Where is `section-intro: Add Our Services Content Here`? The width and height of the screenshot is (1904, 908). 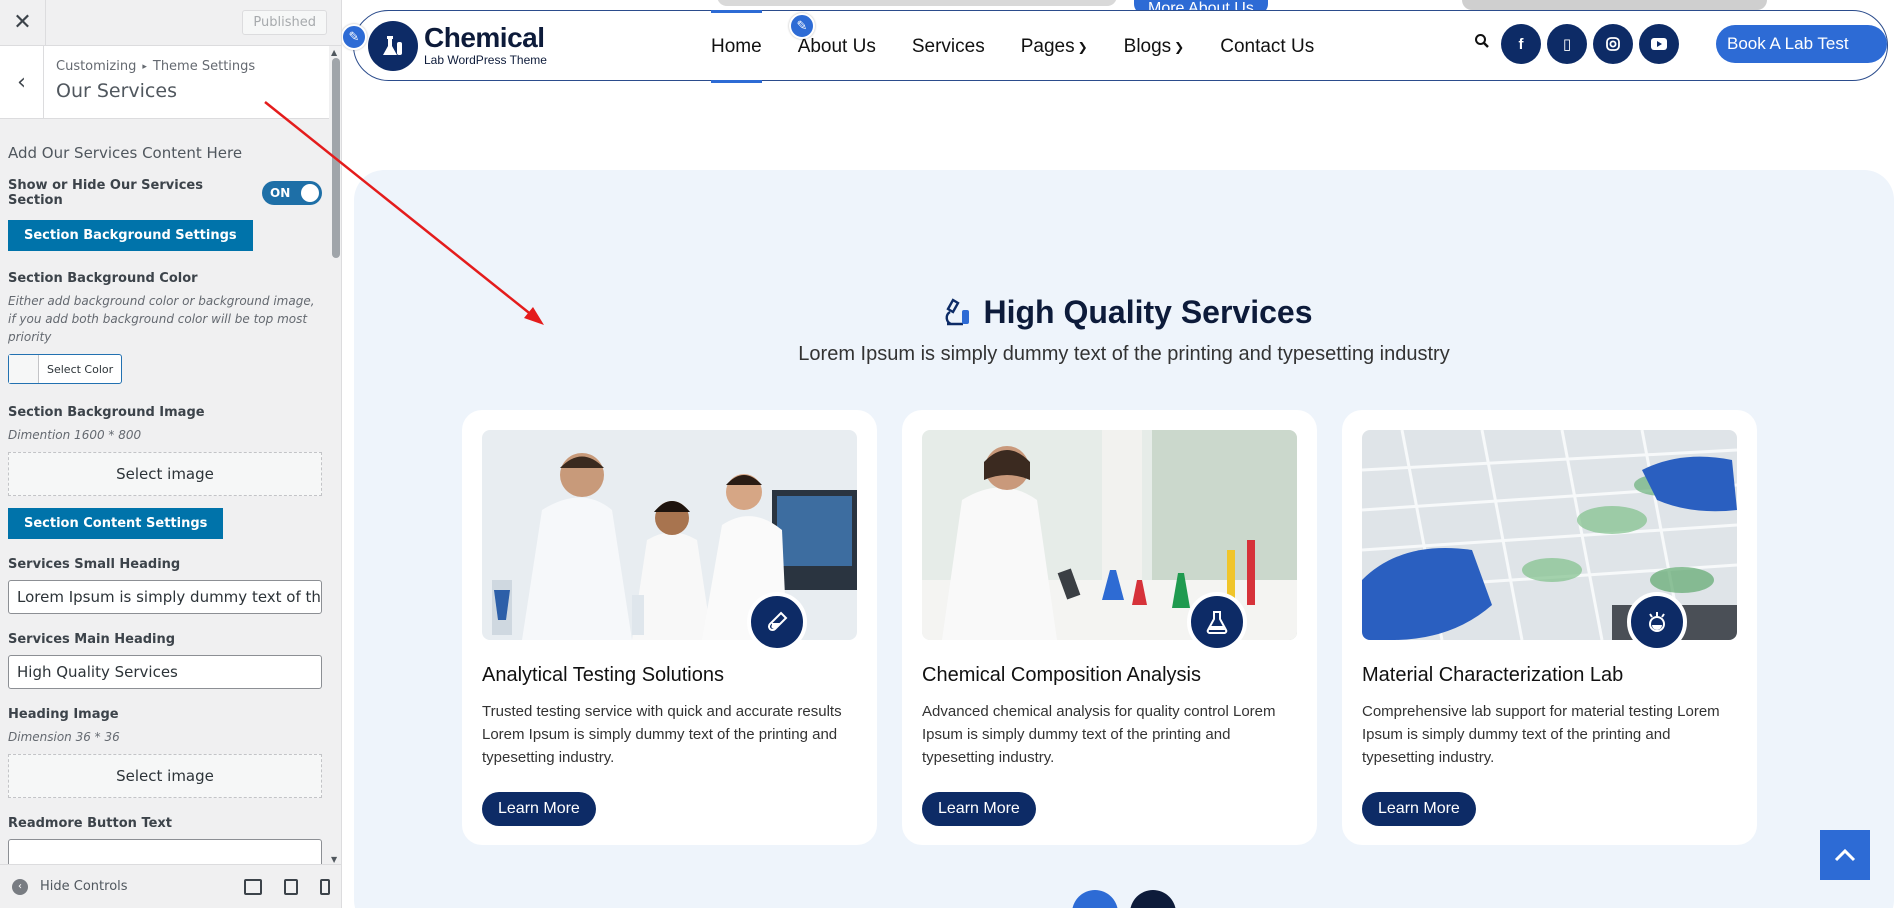
section-intro: Add Our Services Content Here is located at coordinates (125, 153).